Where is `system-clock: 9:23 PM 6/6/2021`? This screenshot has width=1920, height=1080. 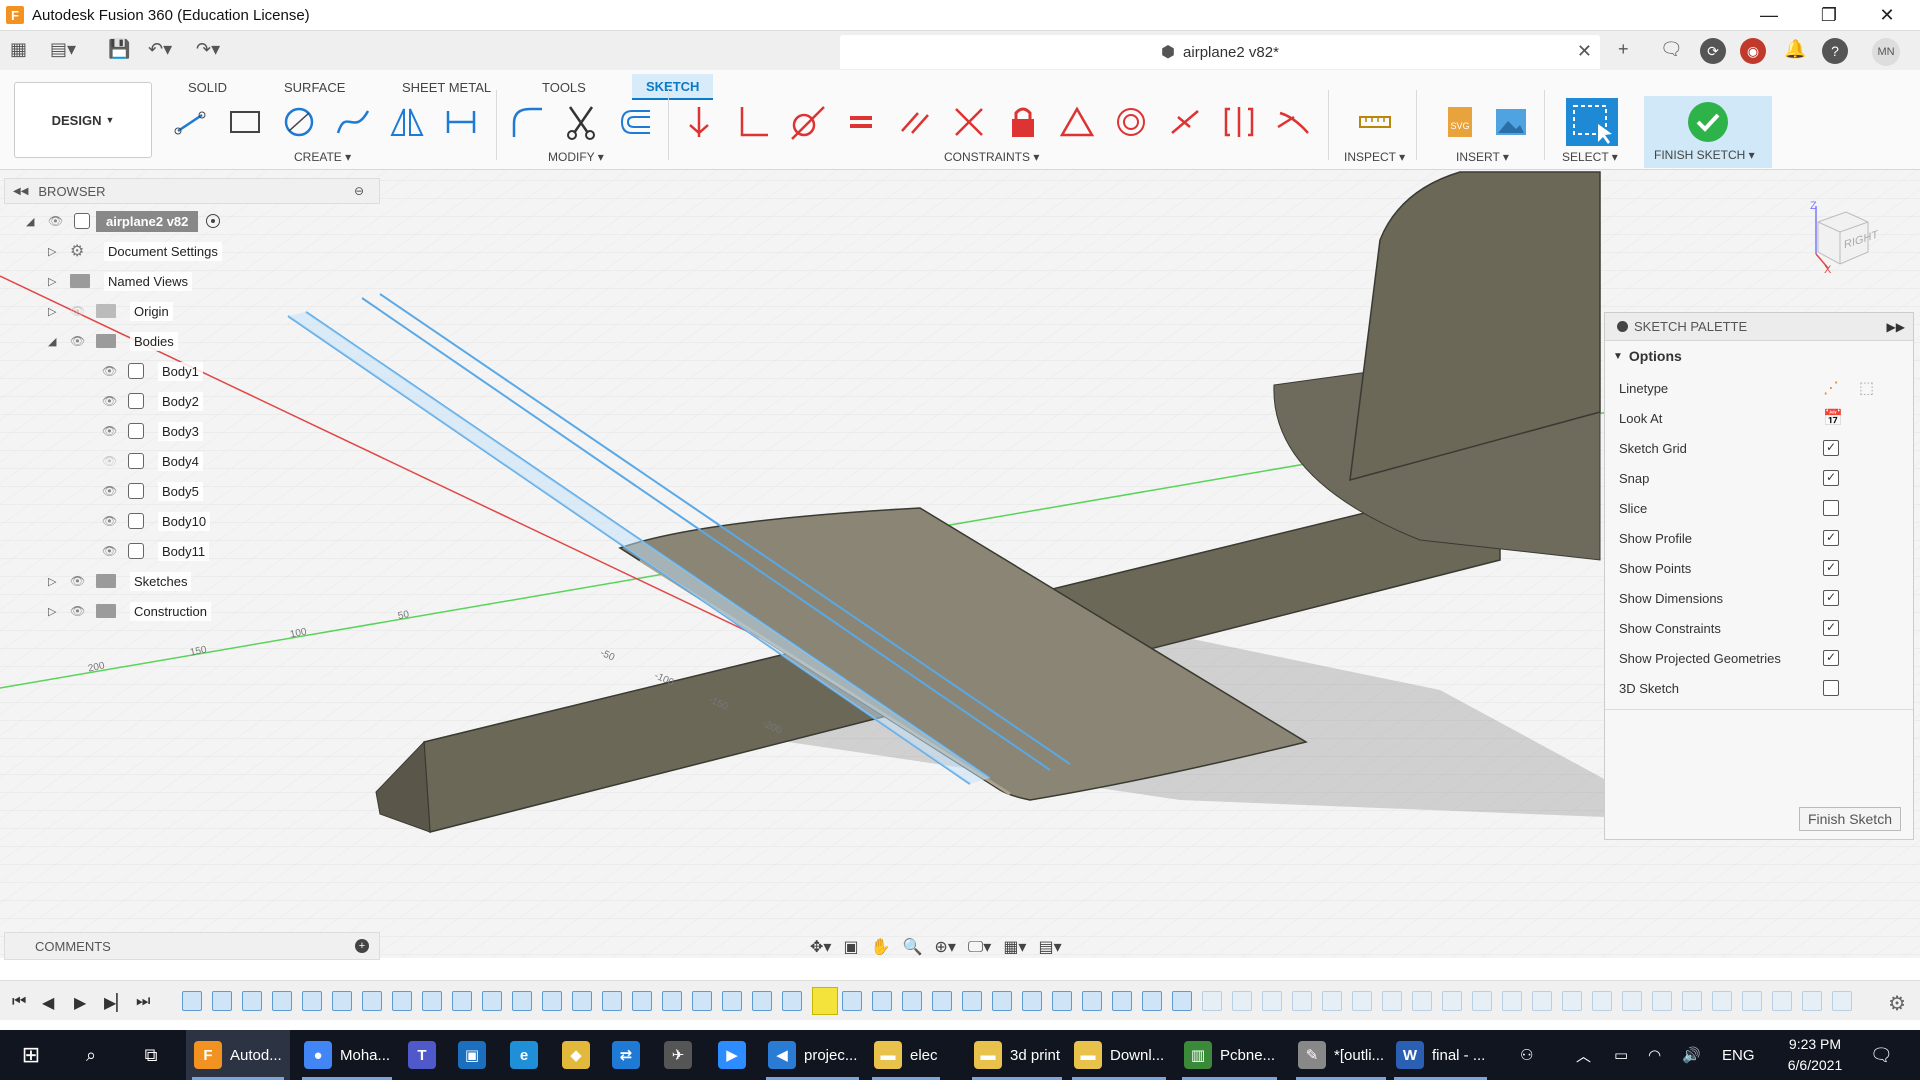
system-clock: 9:23 PM 6/6/2021 is located at coordinates (1815, 1055).